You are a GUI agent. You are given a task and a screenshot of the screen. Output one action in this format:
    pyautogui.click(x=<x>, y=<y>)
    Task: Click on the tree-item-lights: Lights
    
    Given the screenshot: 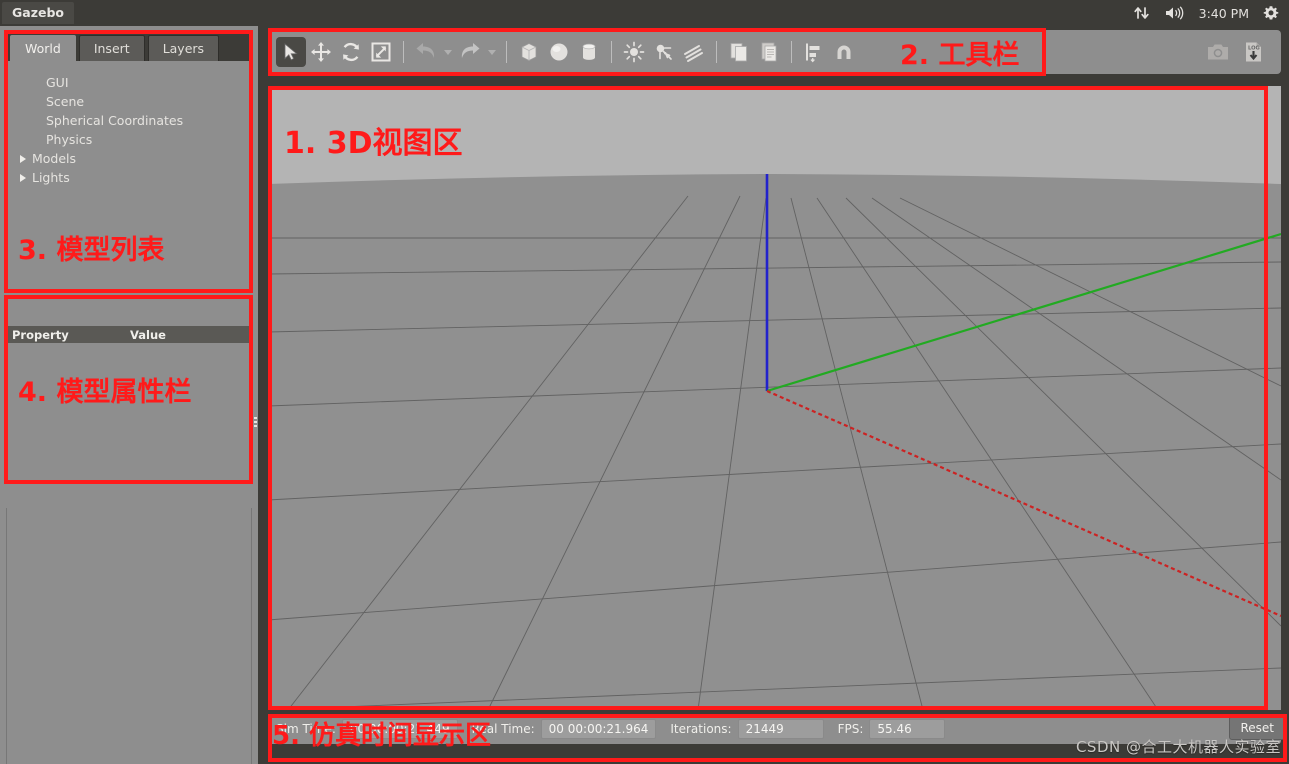 What is the action you would take?
    pyautogui.click(x=129, y=177)
    